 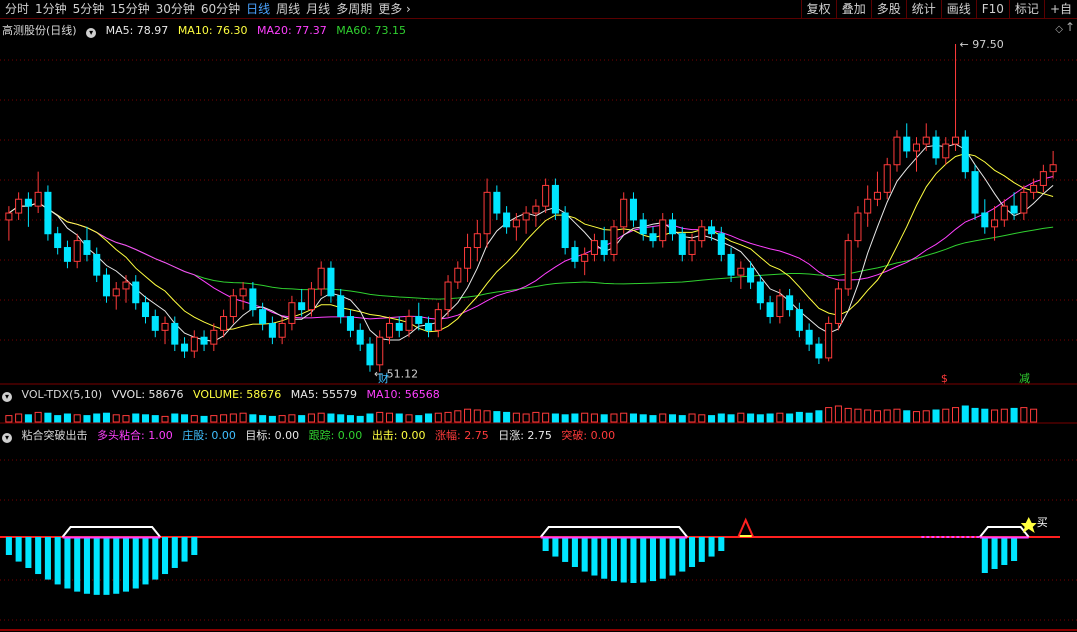 I want to click on period-tab: 多周期, so click(x=354, y=9).